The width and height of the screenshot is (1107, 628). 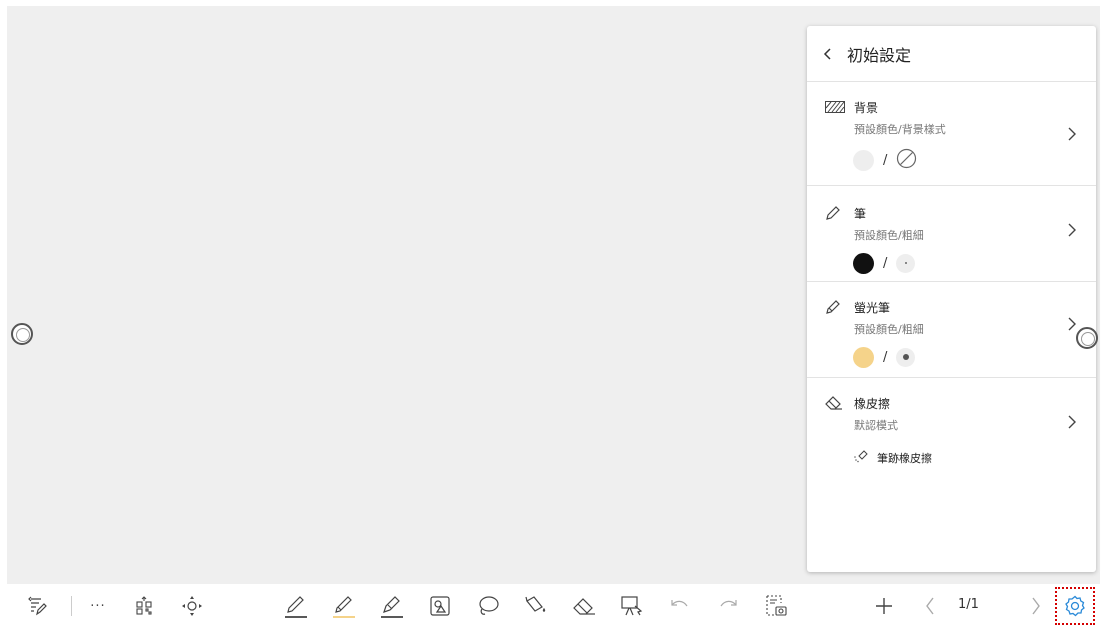 What do you see at coordinates (584, 606) in the screenshot?
I see `eraser-tool-icon` at bounding box center [584, 606].